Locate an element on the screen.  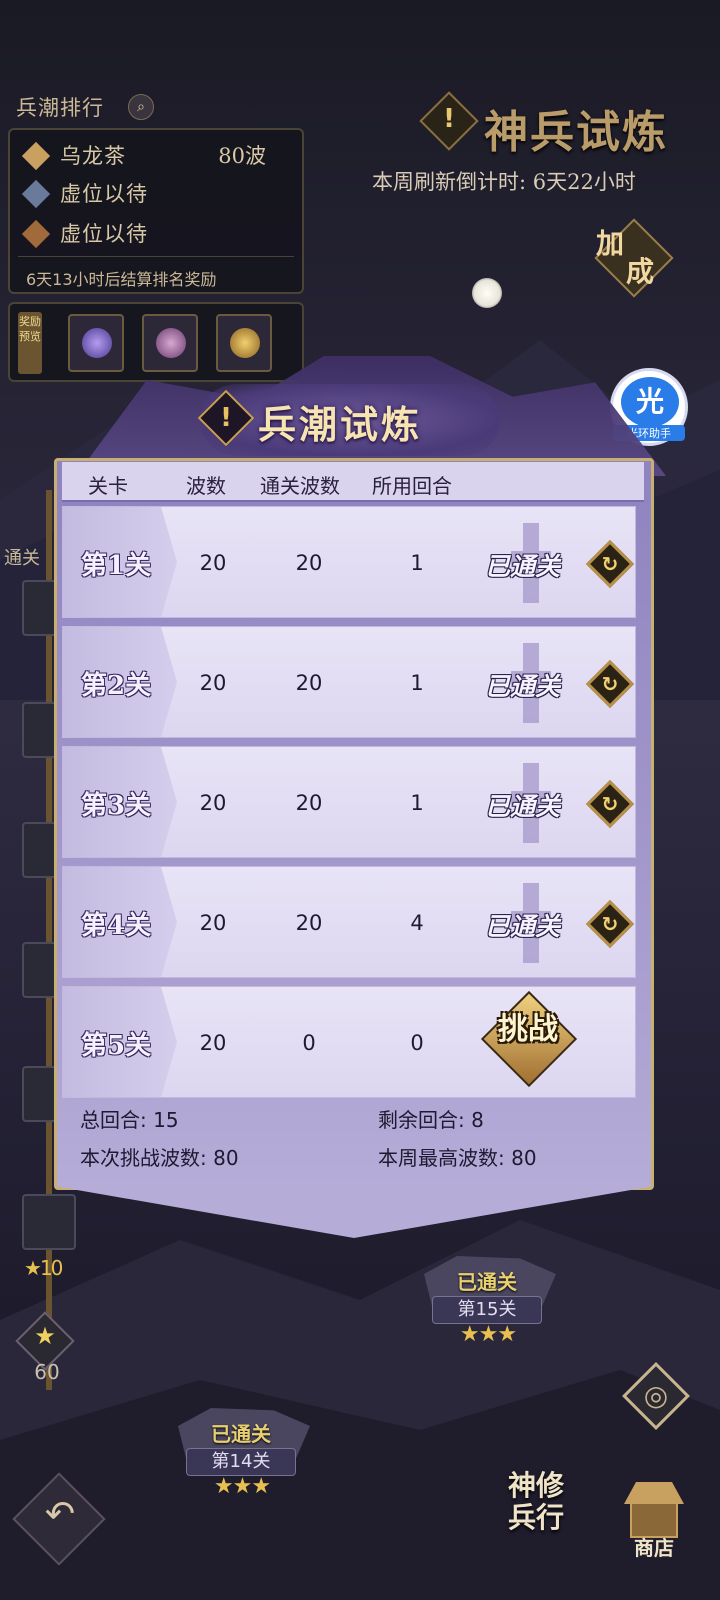
remaining-rounds: 剩余回合: 8 is located at coordinates (431, 1120).